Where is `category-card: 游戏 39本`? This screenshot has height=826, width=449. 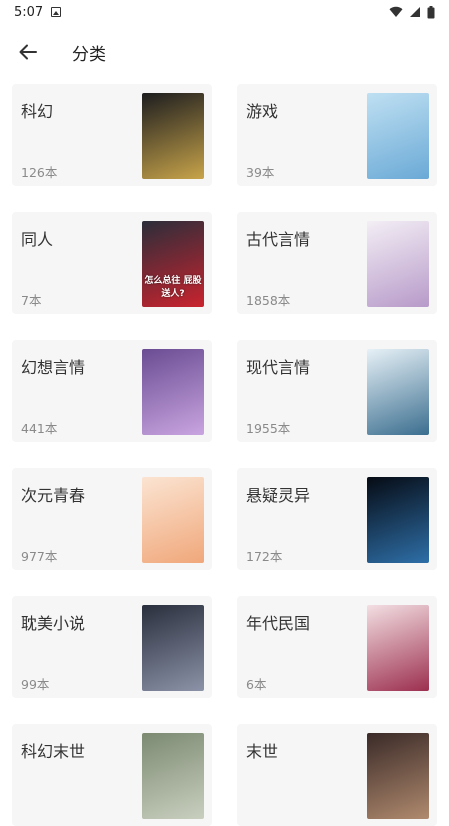
category-card: 游戏 39本 is located at coordinates (337, 135).